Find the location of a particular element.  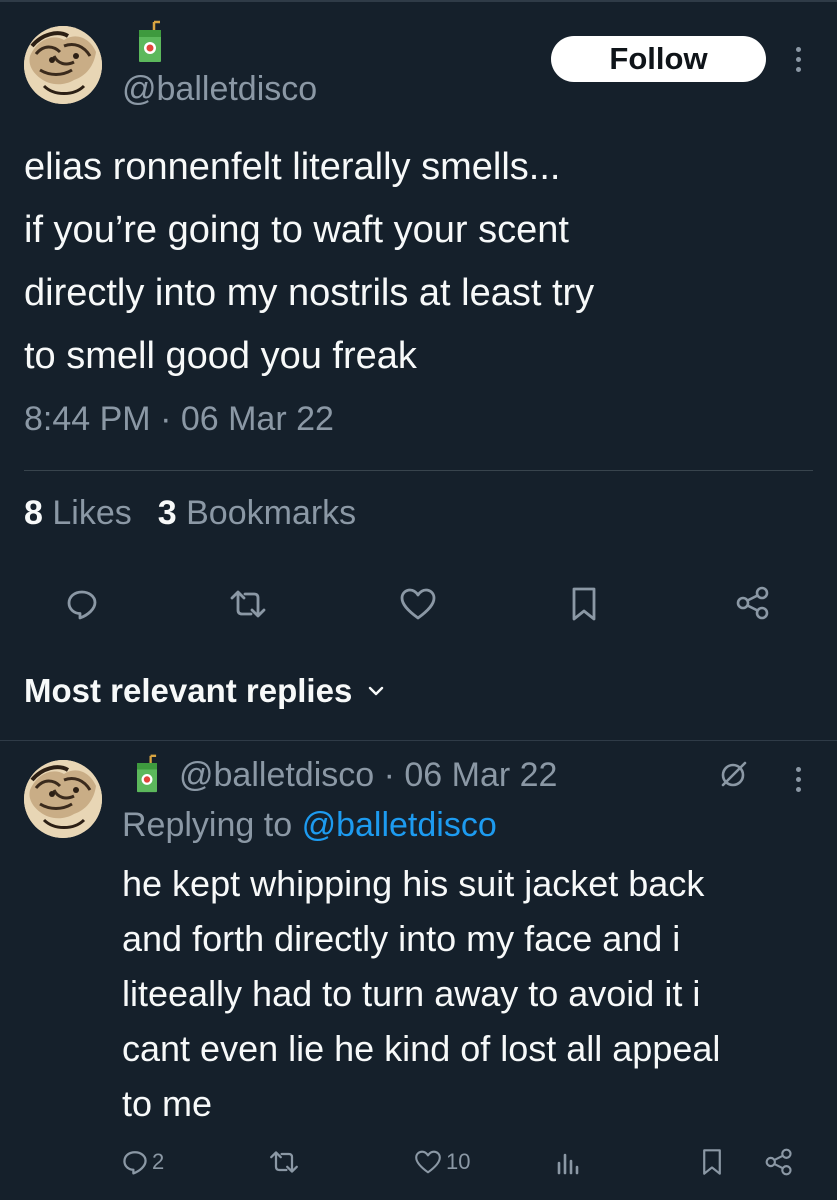

tweet-timestamp: 8:44 PM · 06 Mar 22 is located at coordinates (179, 419).